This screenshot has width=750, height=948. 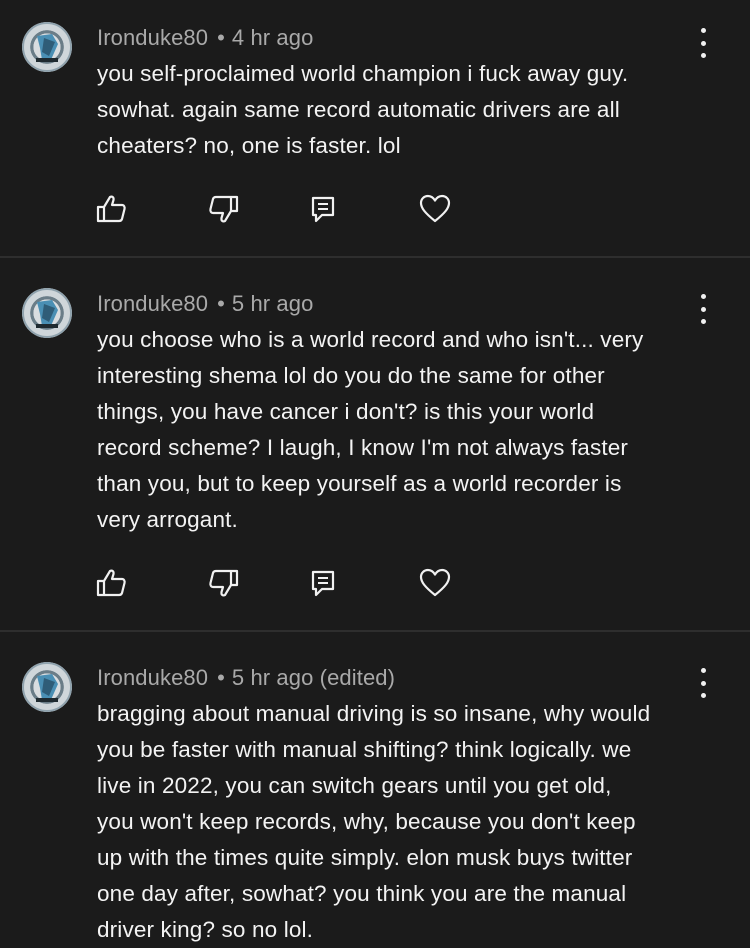 I want to click on timestamp: 4 hr ago, so click(x=272, y=37).